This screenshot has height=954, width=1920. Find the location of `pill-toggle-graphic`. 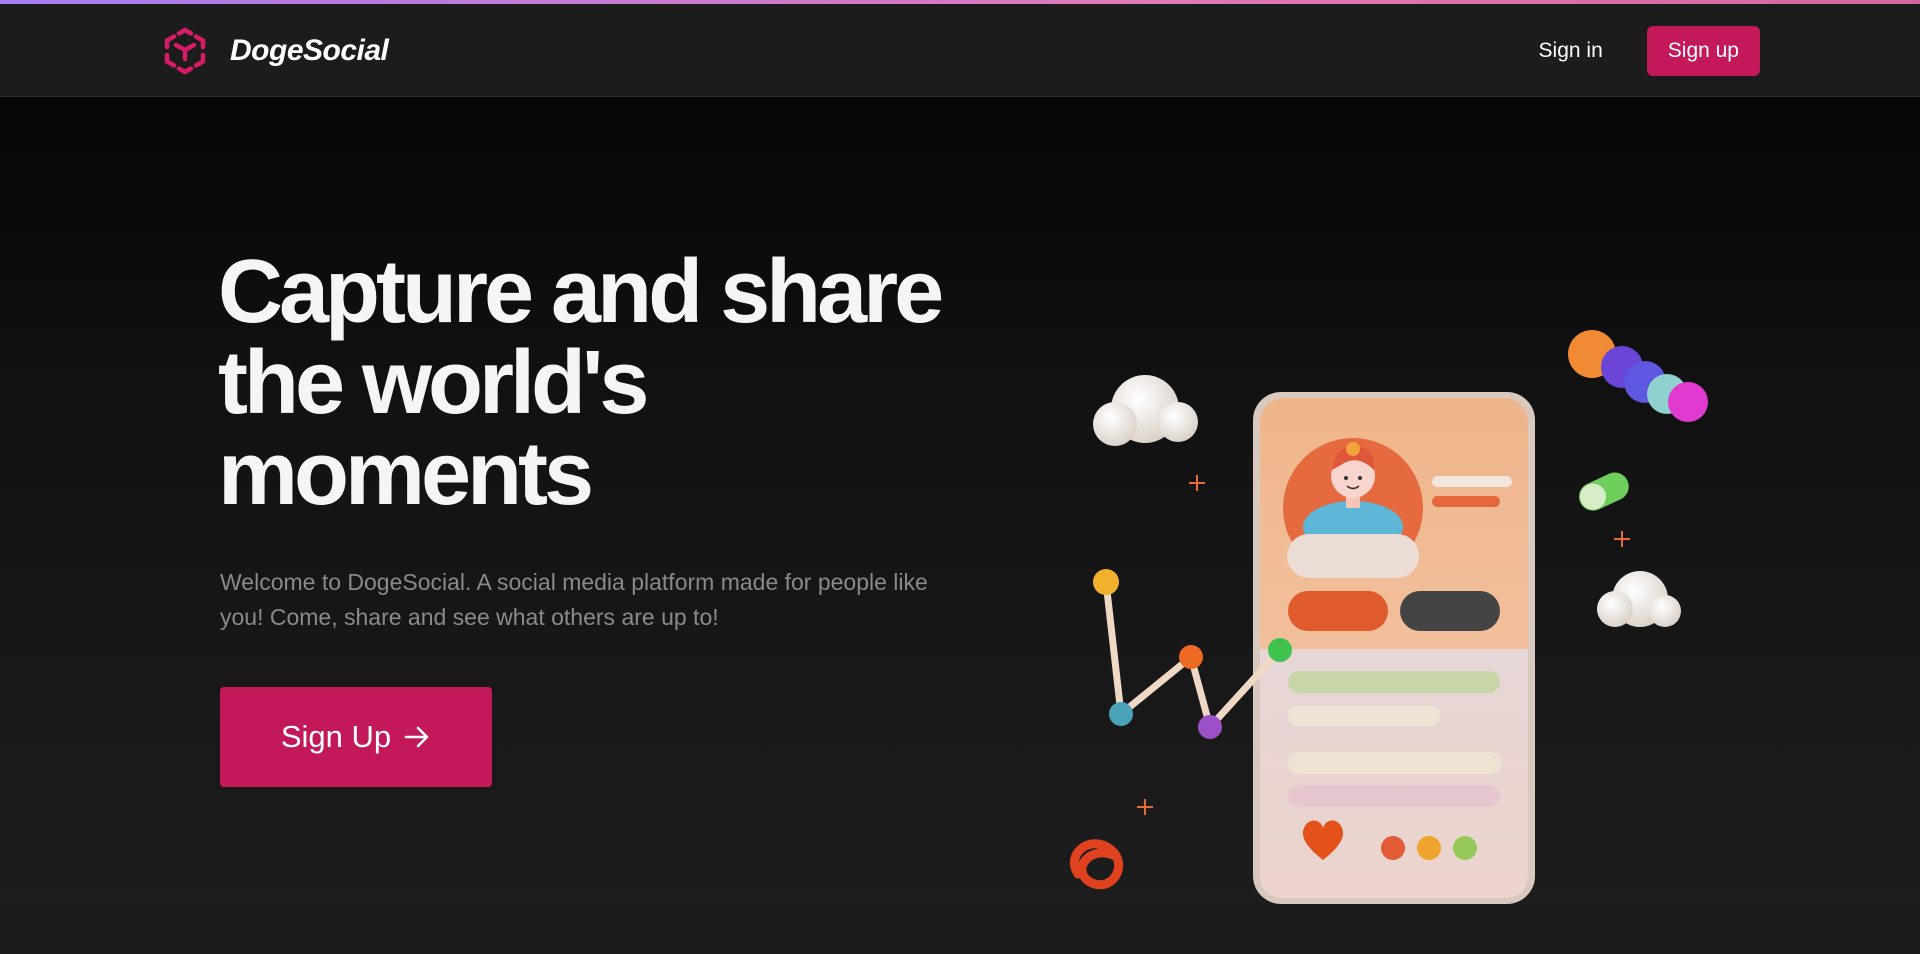

pill-toggle-graphic is located at coordinates (1604, 491).